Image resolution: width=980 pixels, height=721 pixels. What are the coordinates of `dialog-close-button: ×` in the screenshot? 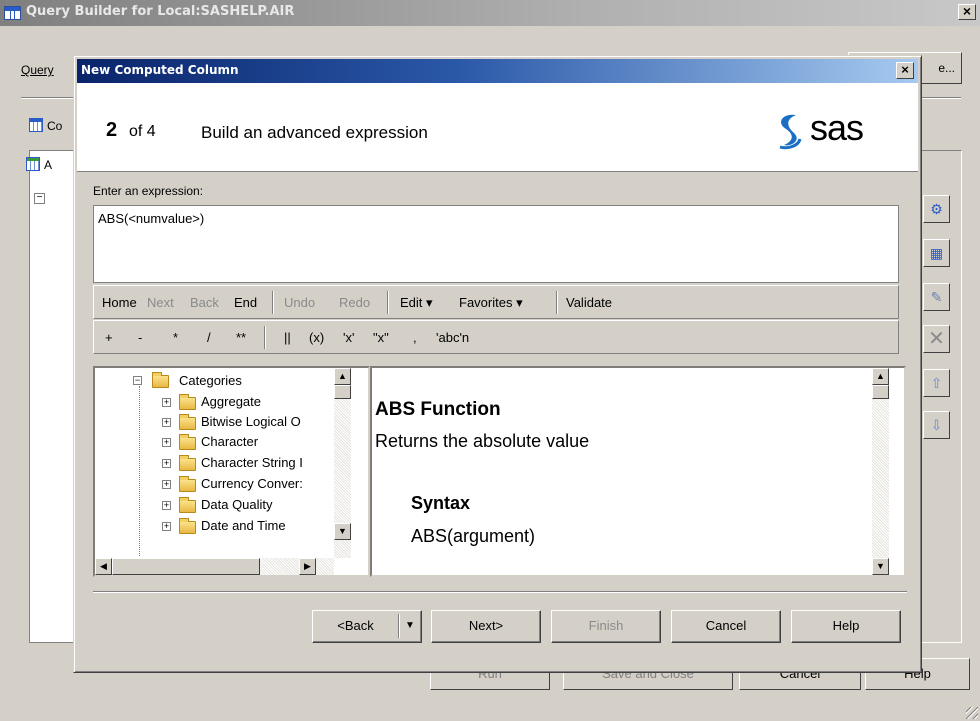 It's located at (905, 70).